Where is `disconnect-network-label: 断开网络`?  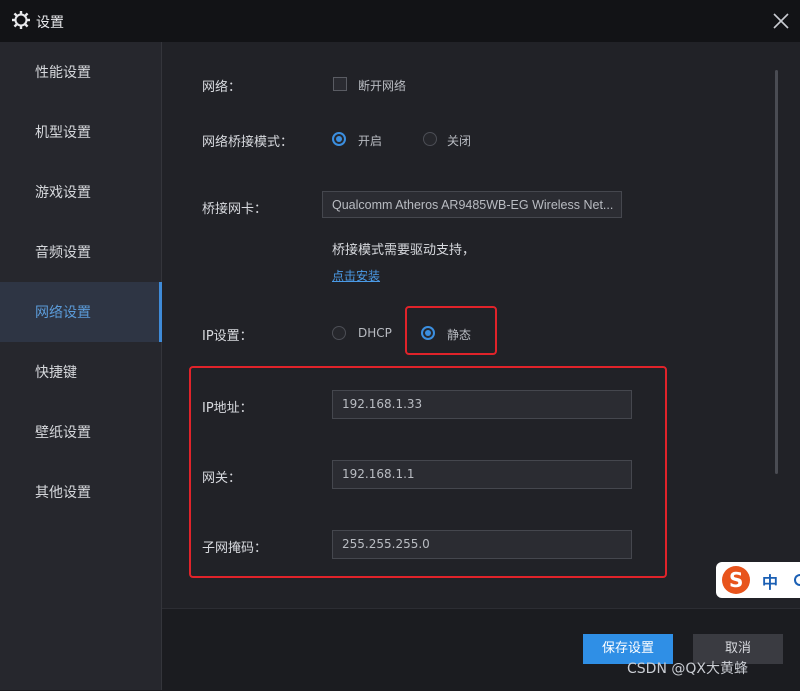
disconnect-network-label: 断开网络 is located at coordinates (382, 86).